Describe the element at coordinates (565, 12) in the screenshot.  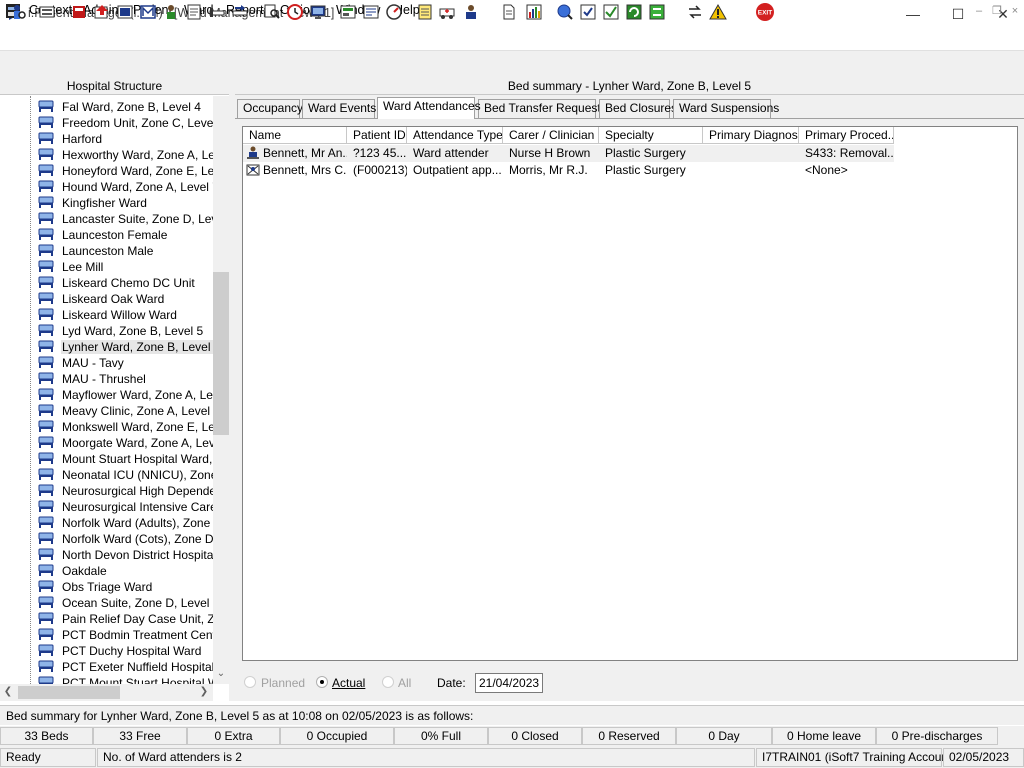
I see `globe-search-icon` at that location.